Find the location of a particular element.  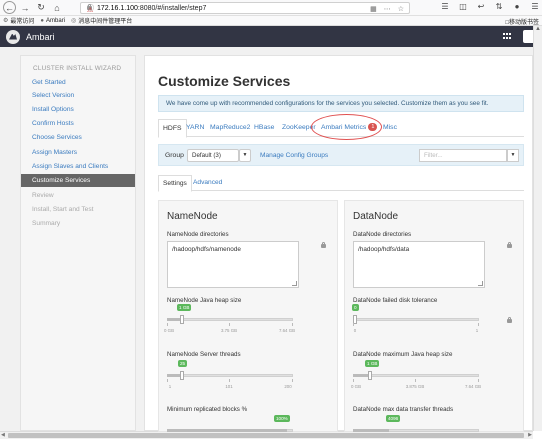

tab-mapreduce2: MapReduce2 is located at coordinates (230, 128).